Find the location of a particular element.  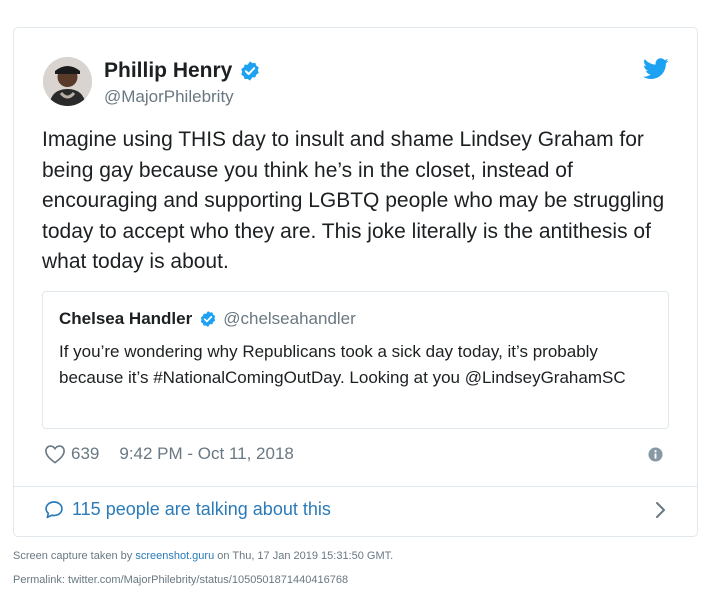

author-handle: @MajorPhilebrity is located at coordinates (169, 97).